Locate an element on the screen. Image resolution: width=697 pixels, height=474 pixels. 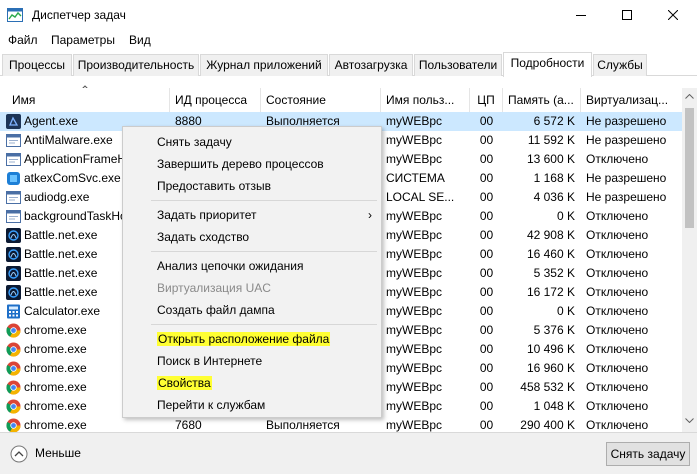
cell-mem: 13 600 K is located at coordinates (550, 159).